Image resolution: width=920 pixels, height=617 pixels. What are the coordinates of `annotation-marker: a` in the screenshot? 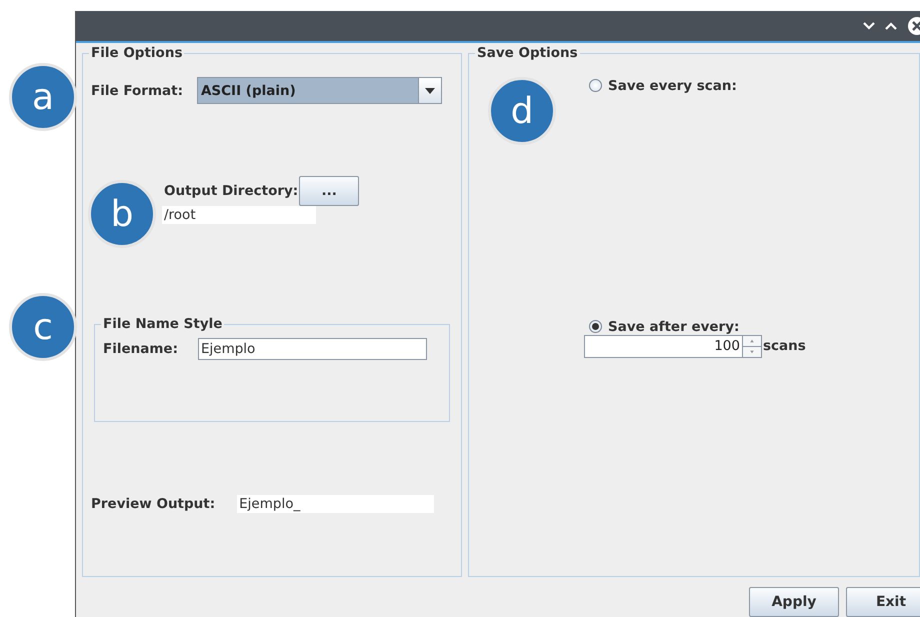 It's located at (43, 97).